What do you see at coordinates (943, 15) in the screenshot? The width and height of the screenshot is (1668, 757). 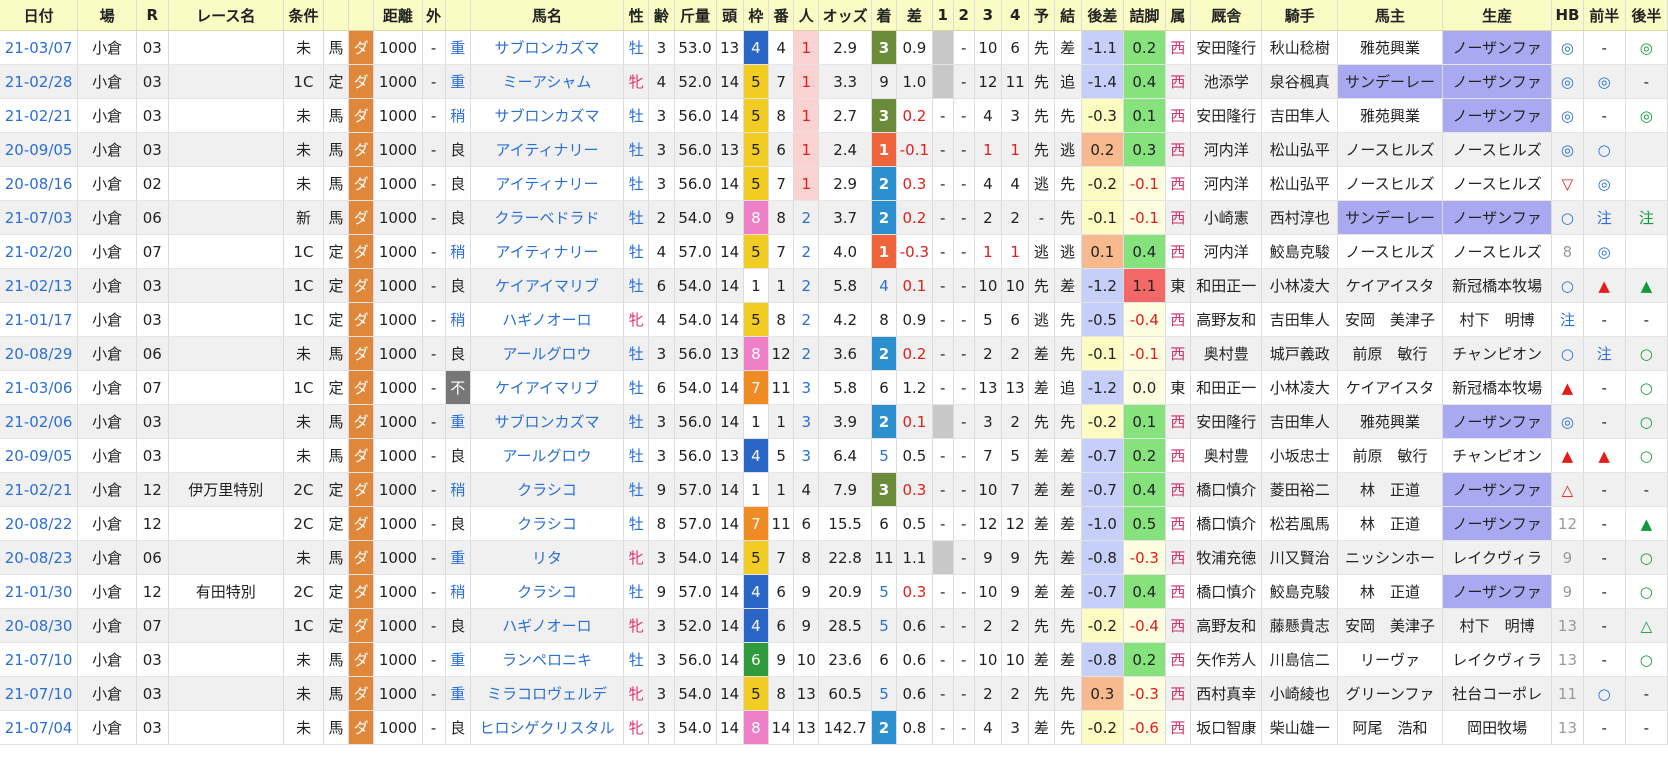 I see `column-header: 1` at bounding box center [943, 15].